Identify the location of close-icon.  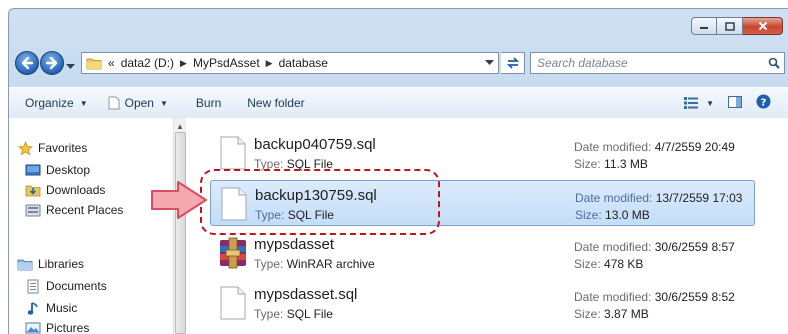
(762, 26).